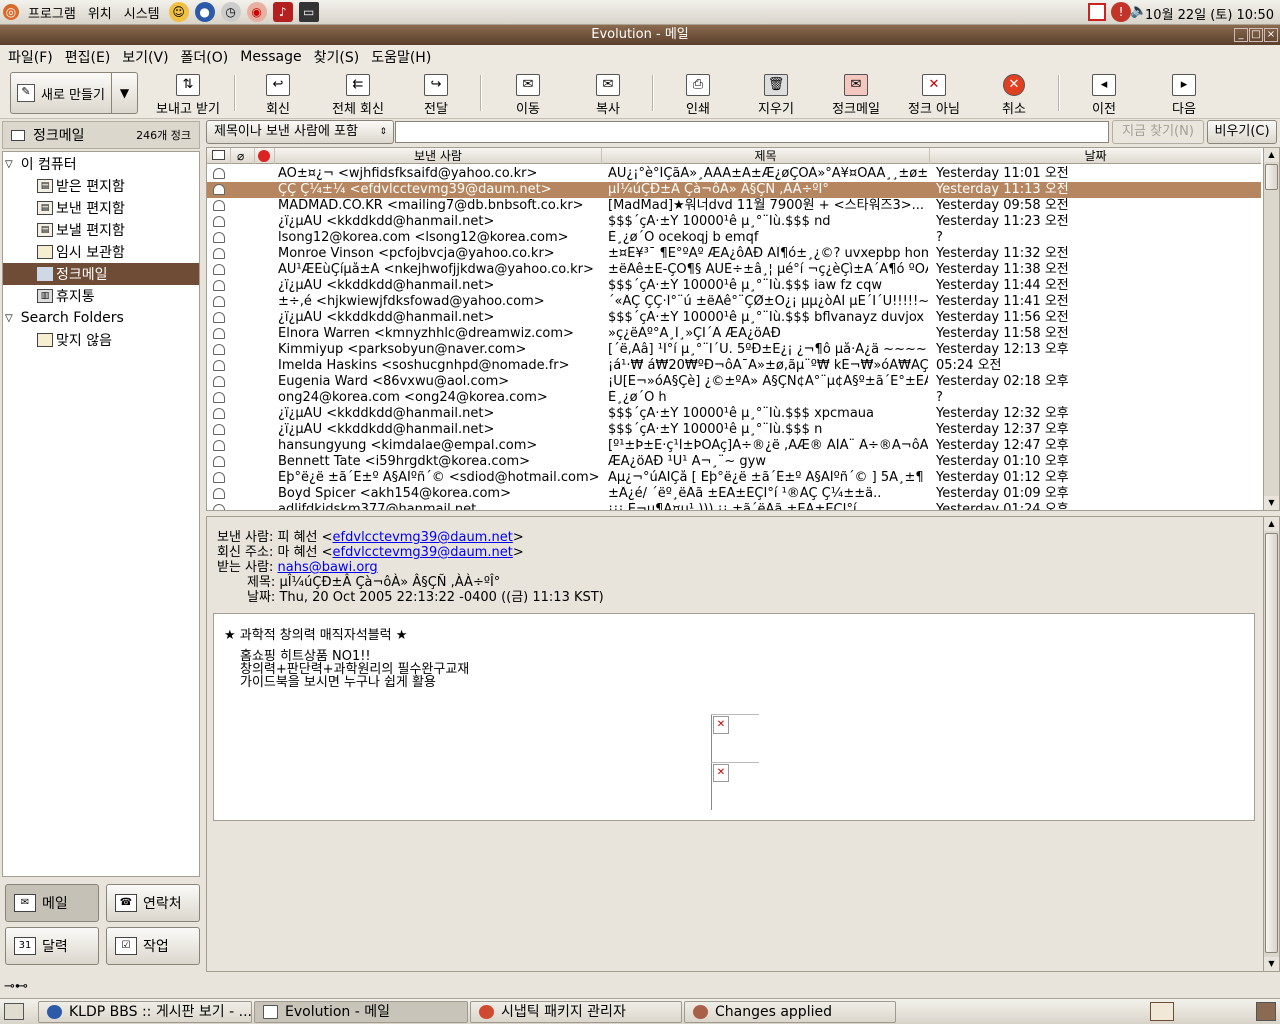 The width and height of the screenshot is (1280, 1024). Describe the element at coordinates (776, 94) in the screenshot. I see `delete-button: 🗑 지우기` at that location.